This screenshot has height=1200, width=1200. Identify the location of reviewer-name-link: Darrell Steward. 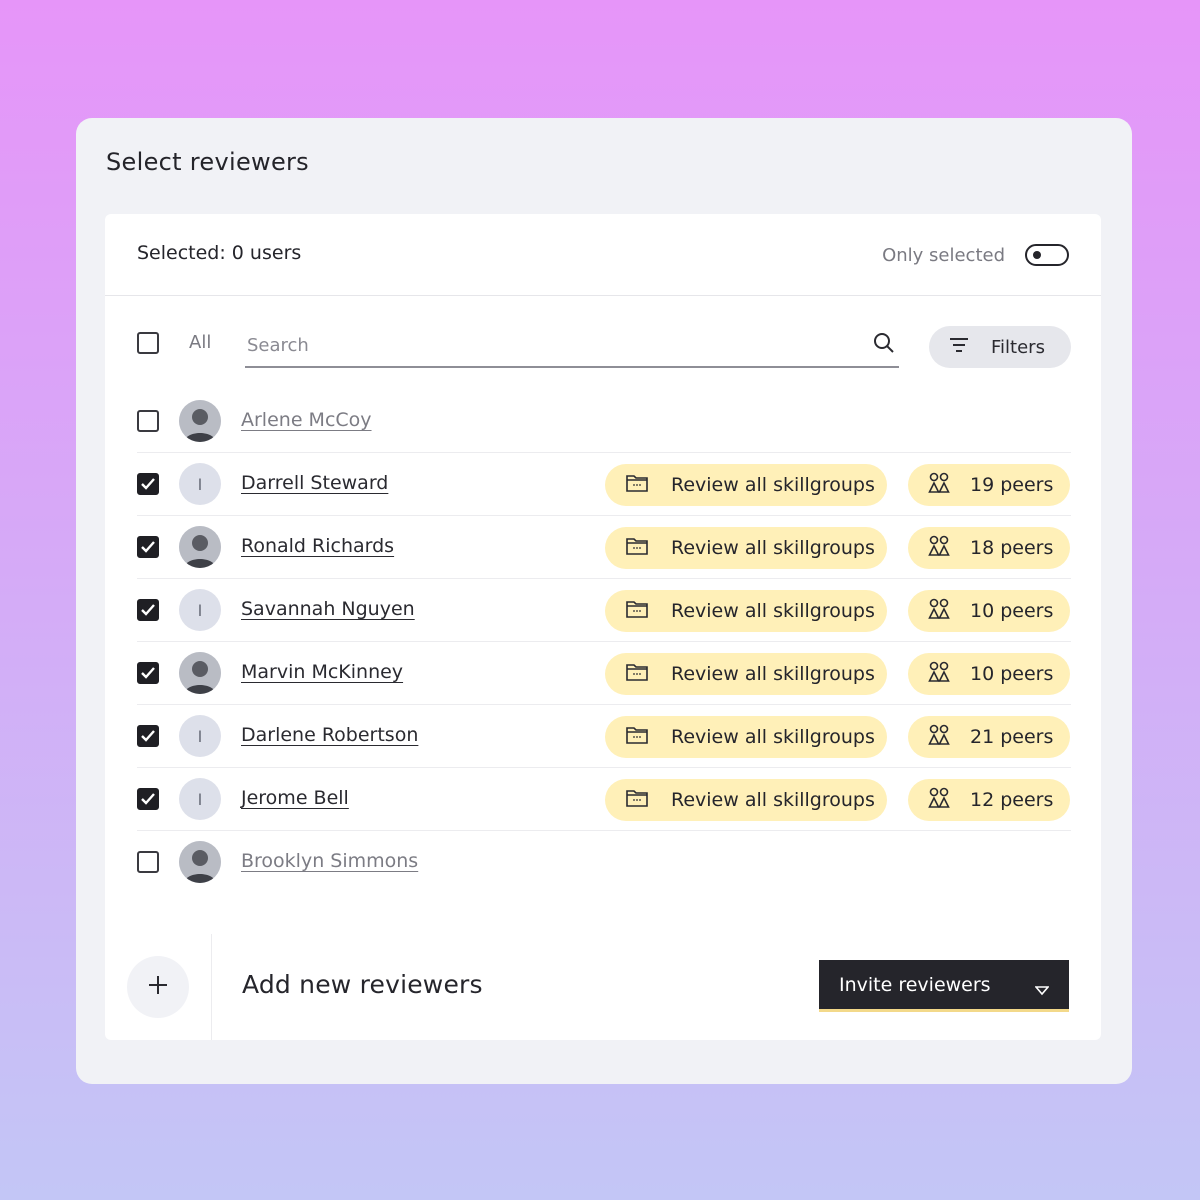
(314, 483).